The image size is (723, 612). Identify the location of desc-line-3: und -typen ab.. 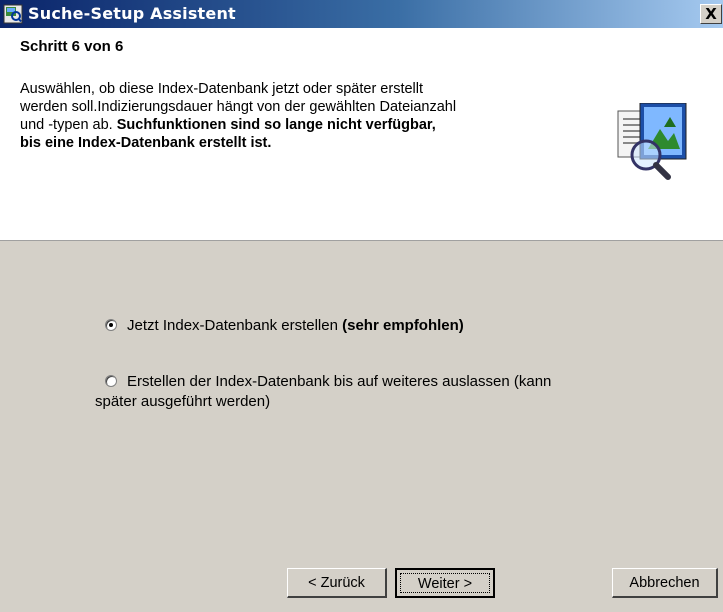
(68, 125).